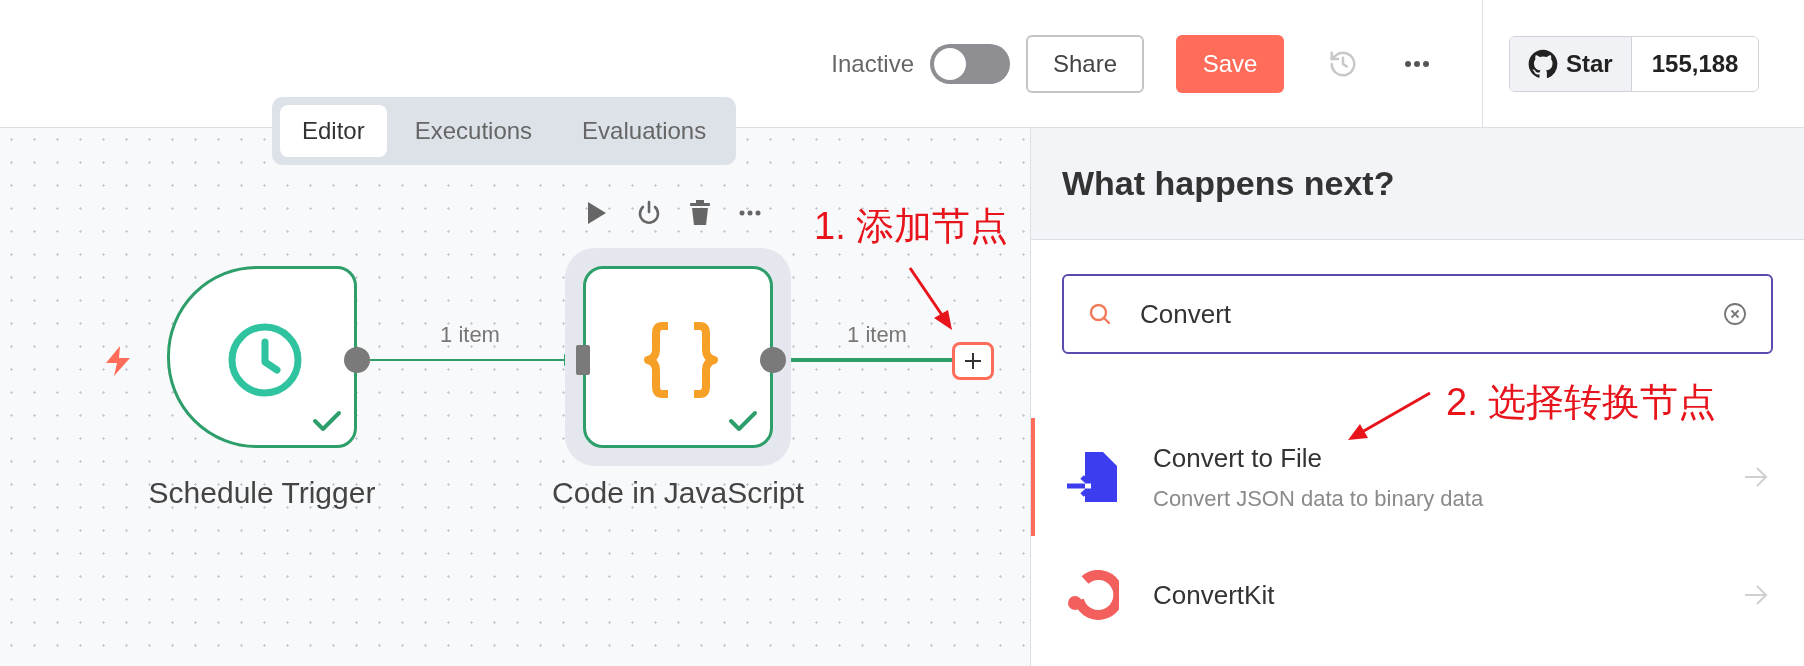  What do you see at coordinates (700, 213) in the screenshot?
I see `trash-icon` at bounding box center [700, 213].